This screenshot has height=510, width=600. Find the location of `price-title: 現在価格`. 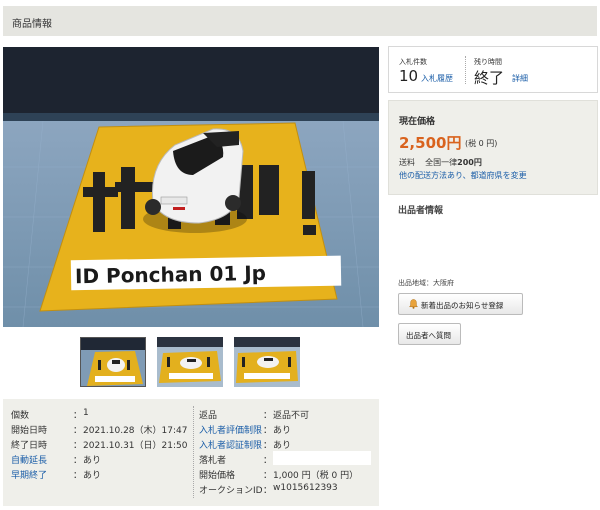

price-title: 現在価格 is located at coordinates (417, 122).